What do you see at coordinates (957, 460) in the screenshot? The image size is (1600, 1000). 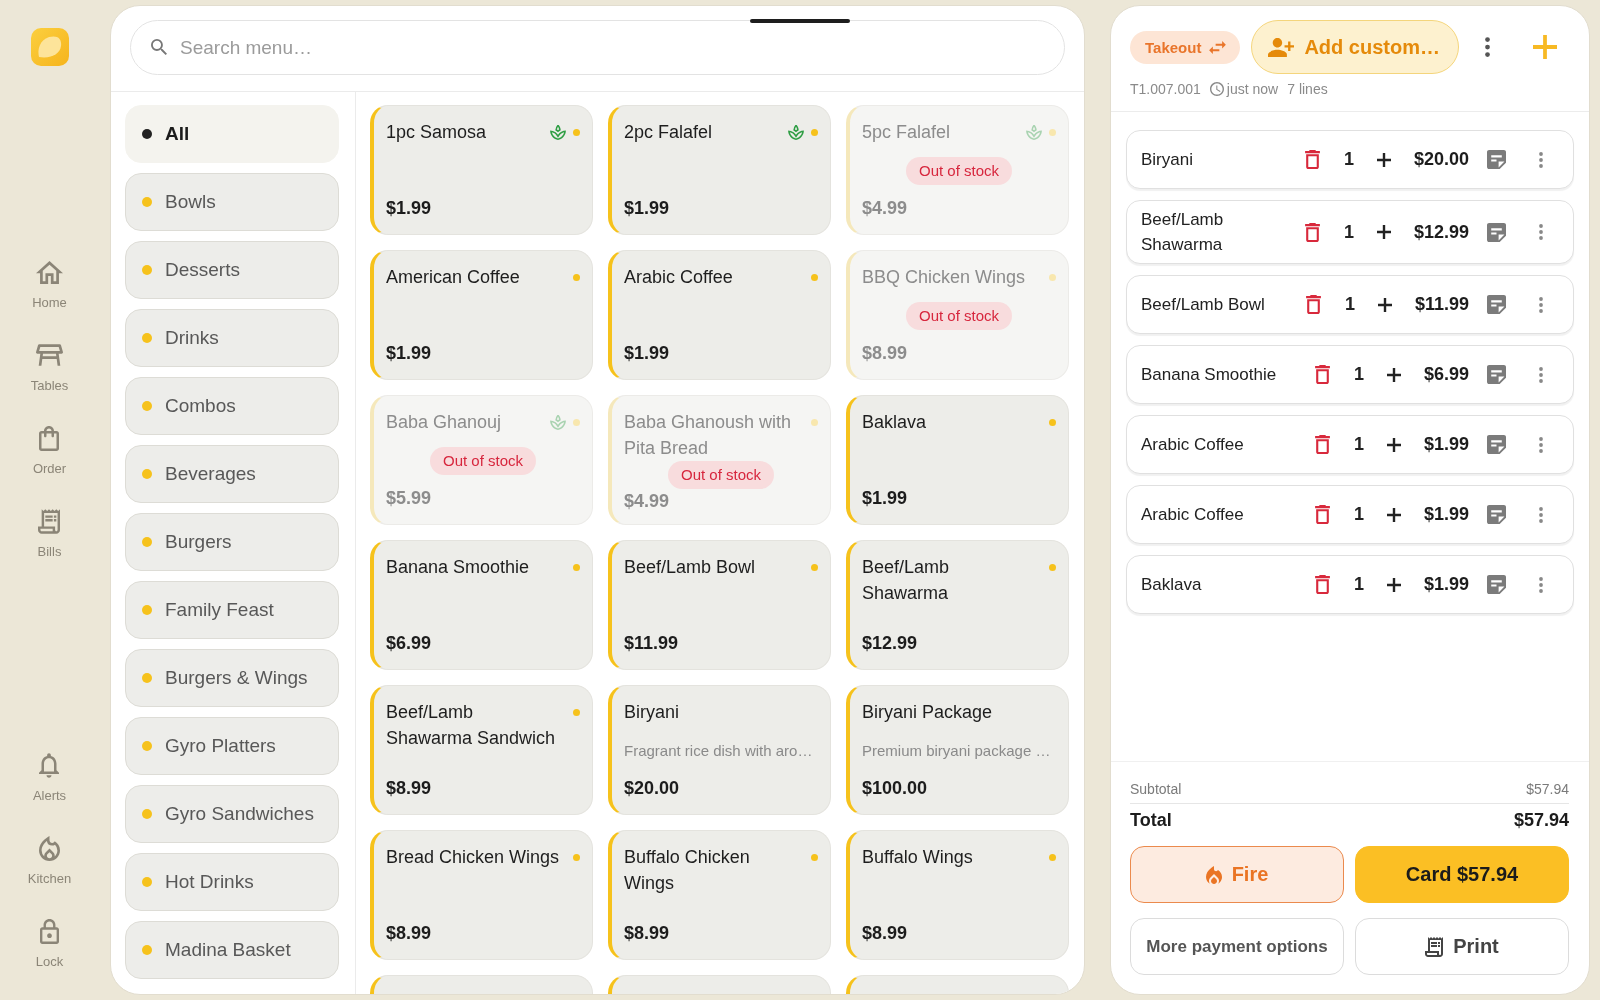 I see `menu-item-card: Baklava $1.99` at bounding box center [957, 460].